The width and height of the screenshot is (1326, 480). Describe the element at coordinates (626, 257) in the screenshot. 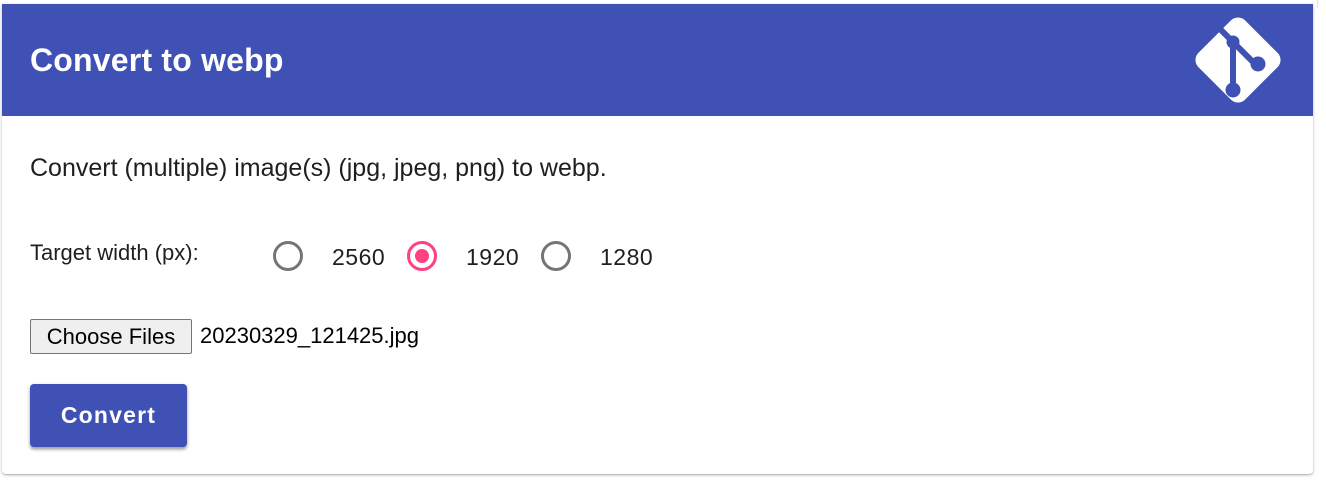

I see `radio-label-1280: 1280` at that location.